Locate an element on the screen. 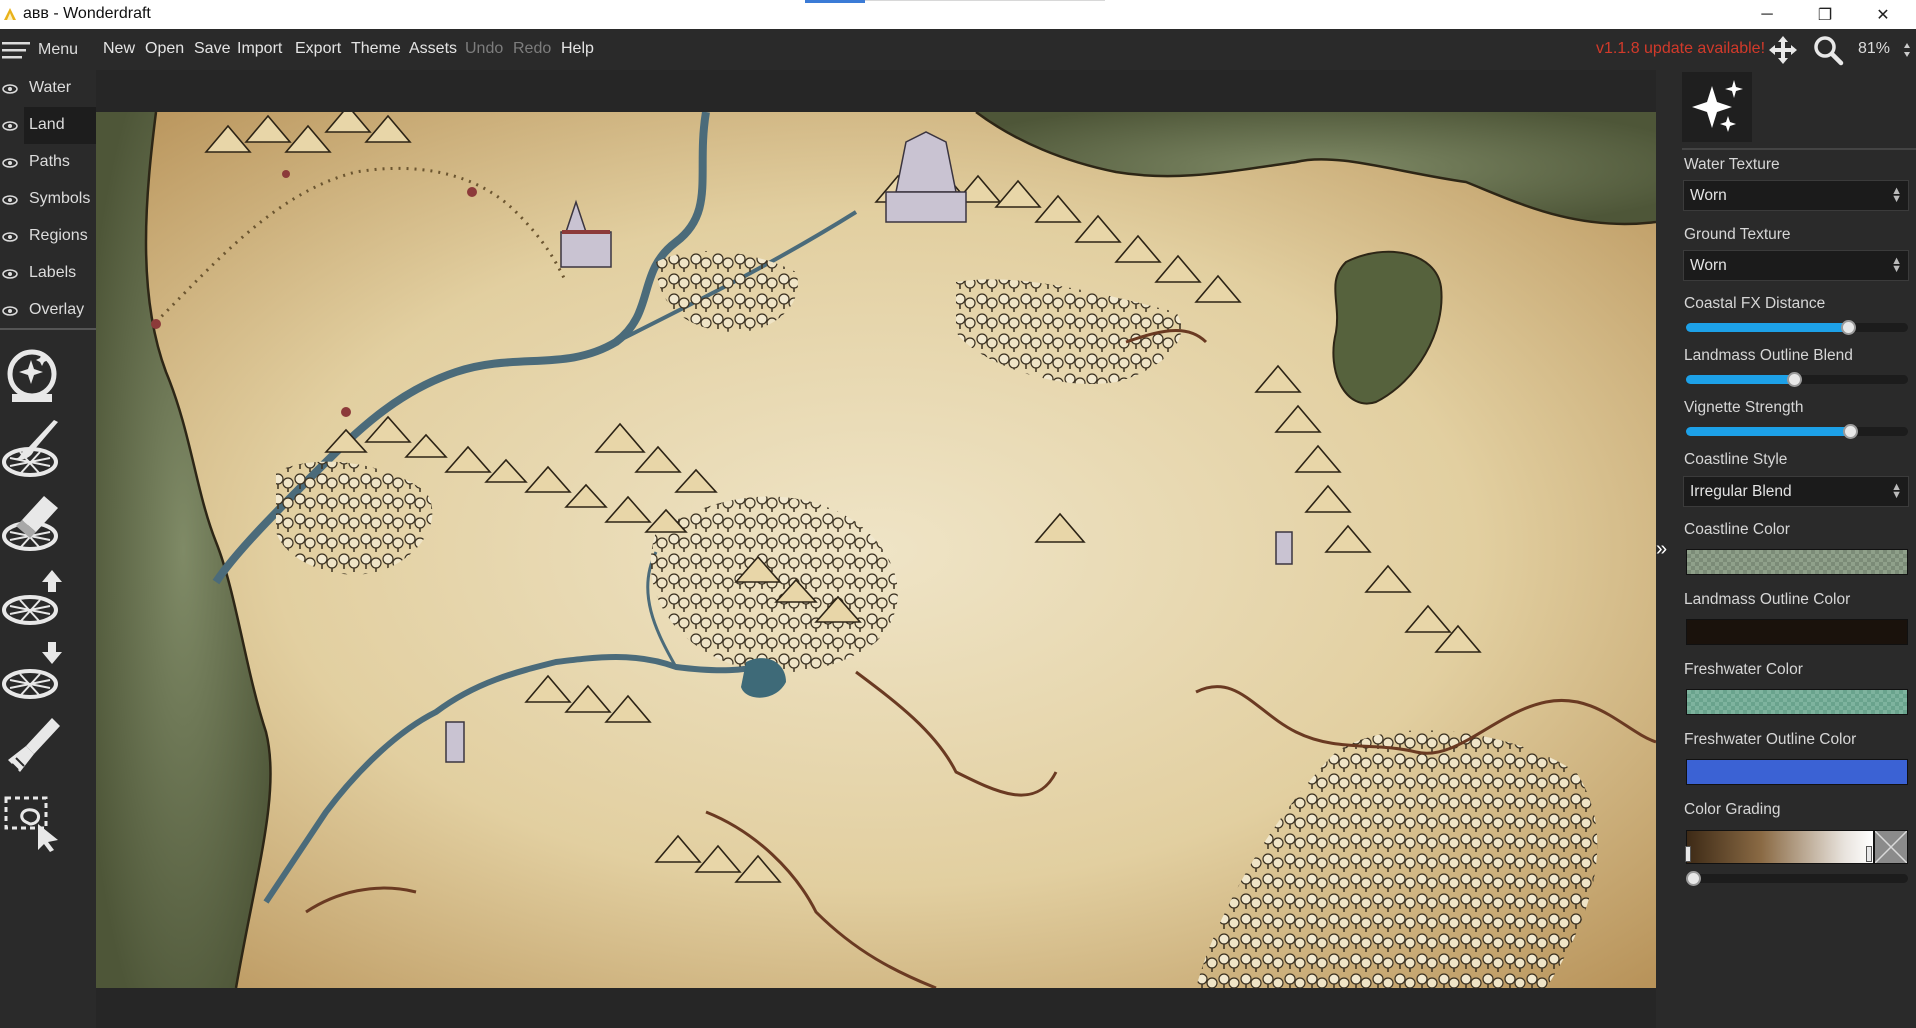  menu-export: Export is located at coordinates (318, 49).